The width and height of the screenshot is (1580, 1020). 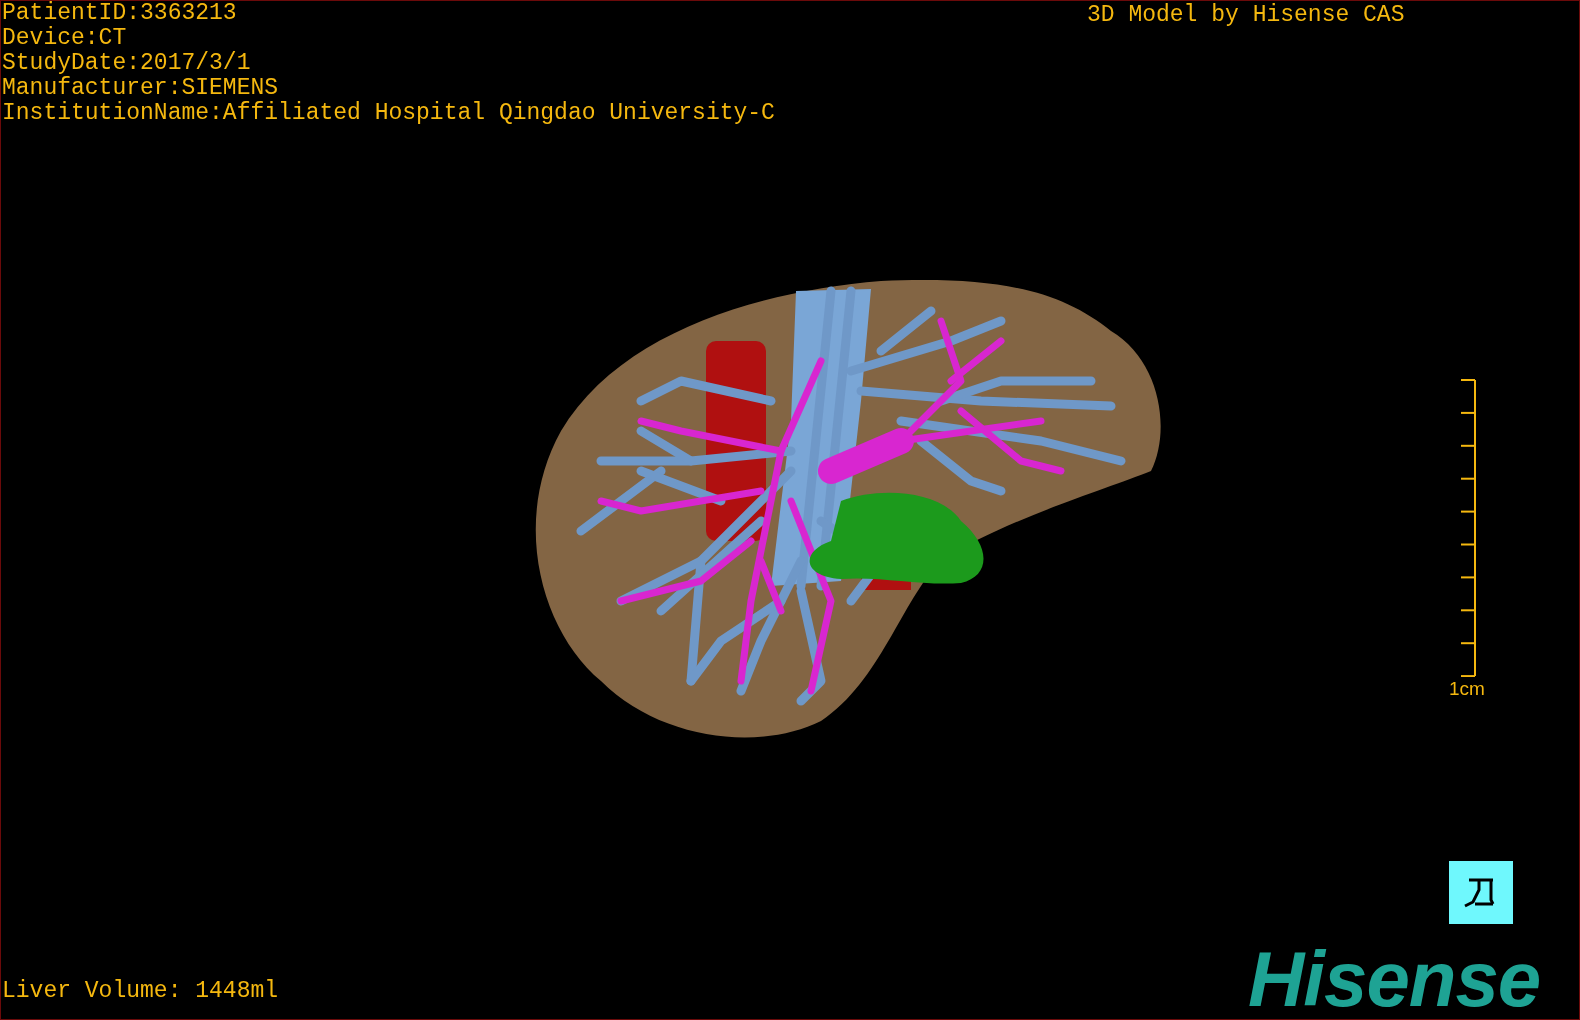 I want to click on tool-button, so click(x=1481, y=892).